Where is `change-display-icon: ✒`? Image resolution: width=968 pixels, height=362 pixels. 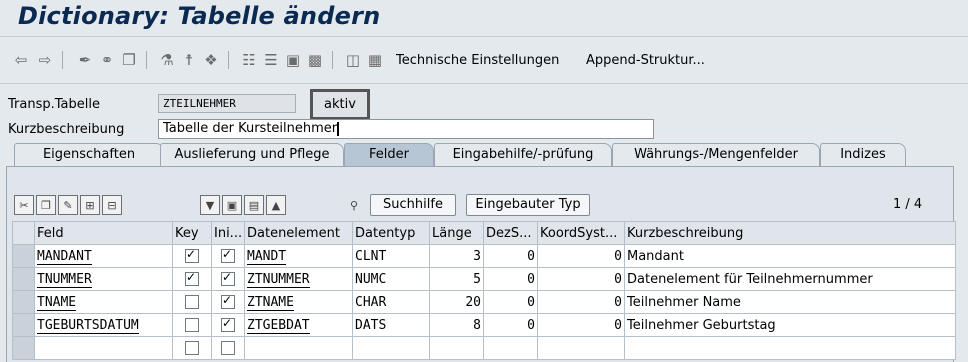
change-display-icon: ✒ is located at coordinates (85, 60).